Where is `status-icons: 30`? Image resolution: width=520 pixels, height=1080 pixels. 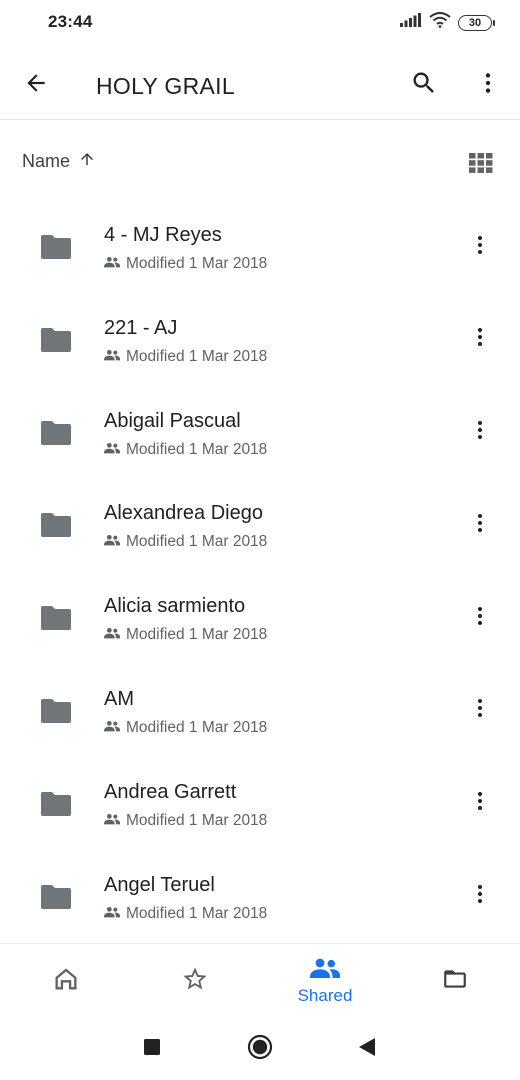 status-icons: 30 is located at coordinates (447, 22).